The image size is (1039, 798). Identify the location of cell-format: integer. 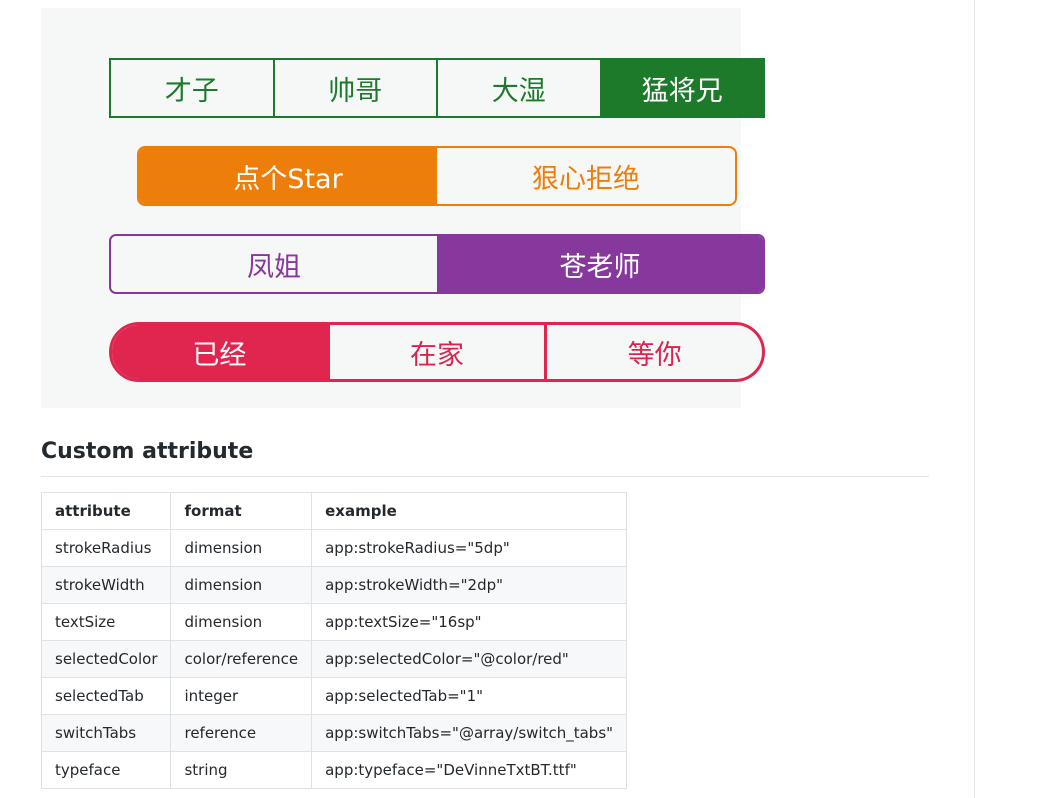
(241, 696).